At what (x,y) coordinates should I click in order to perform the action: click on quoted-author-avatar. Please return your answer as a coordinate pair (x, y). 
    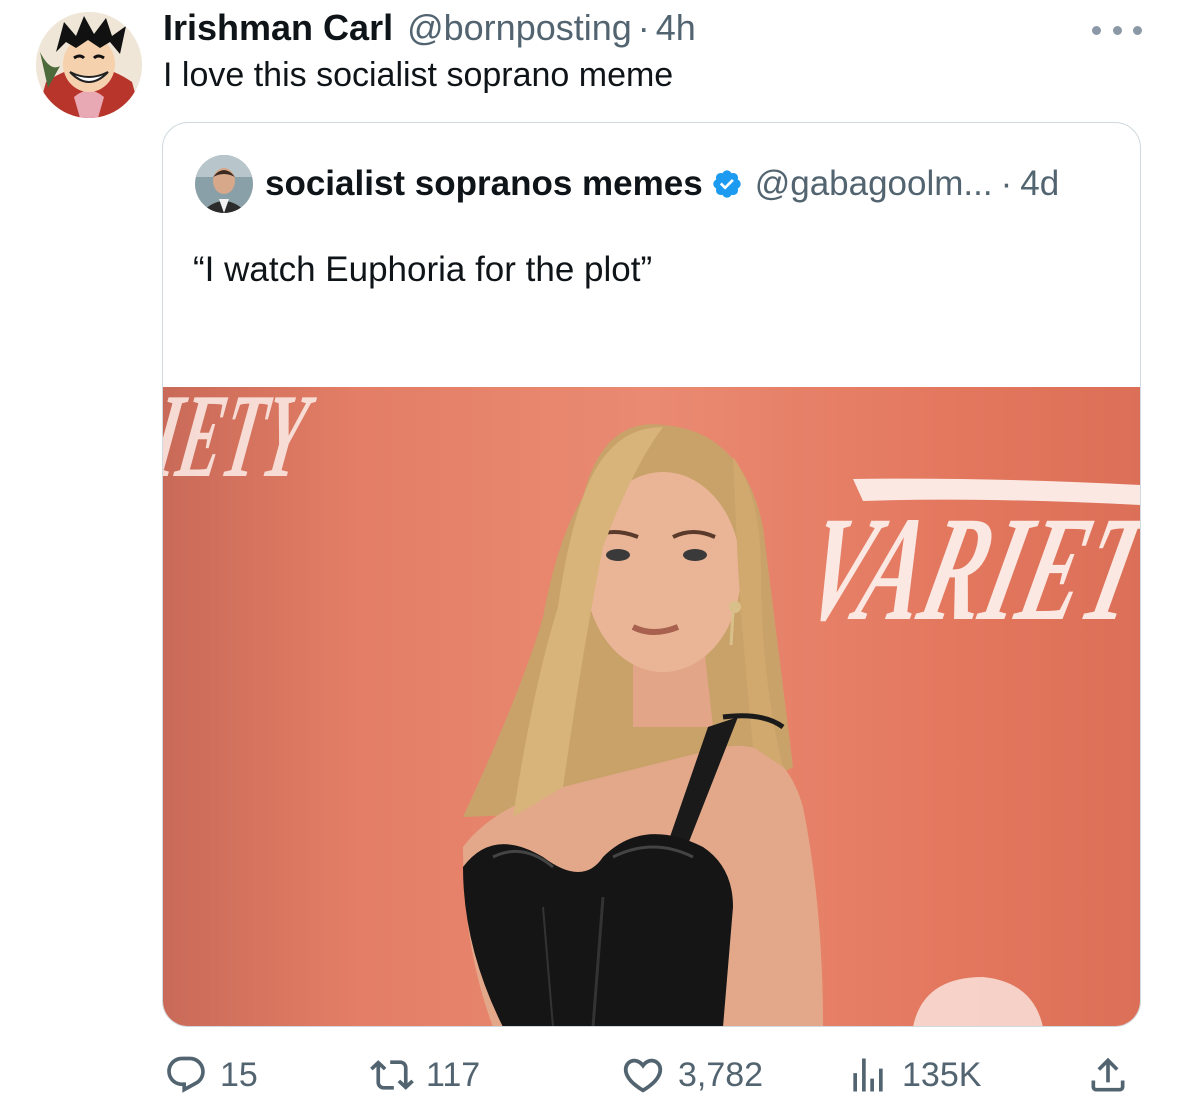
    Looking at the image, I should click on (224, 184).